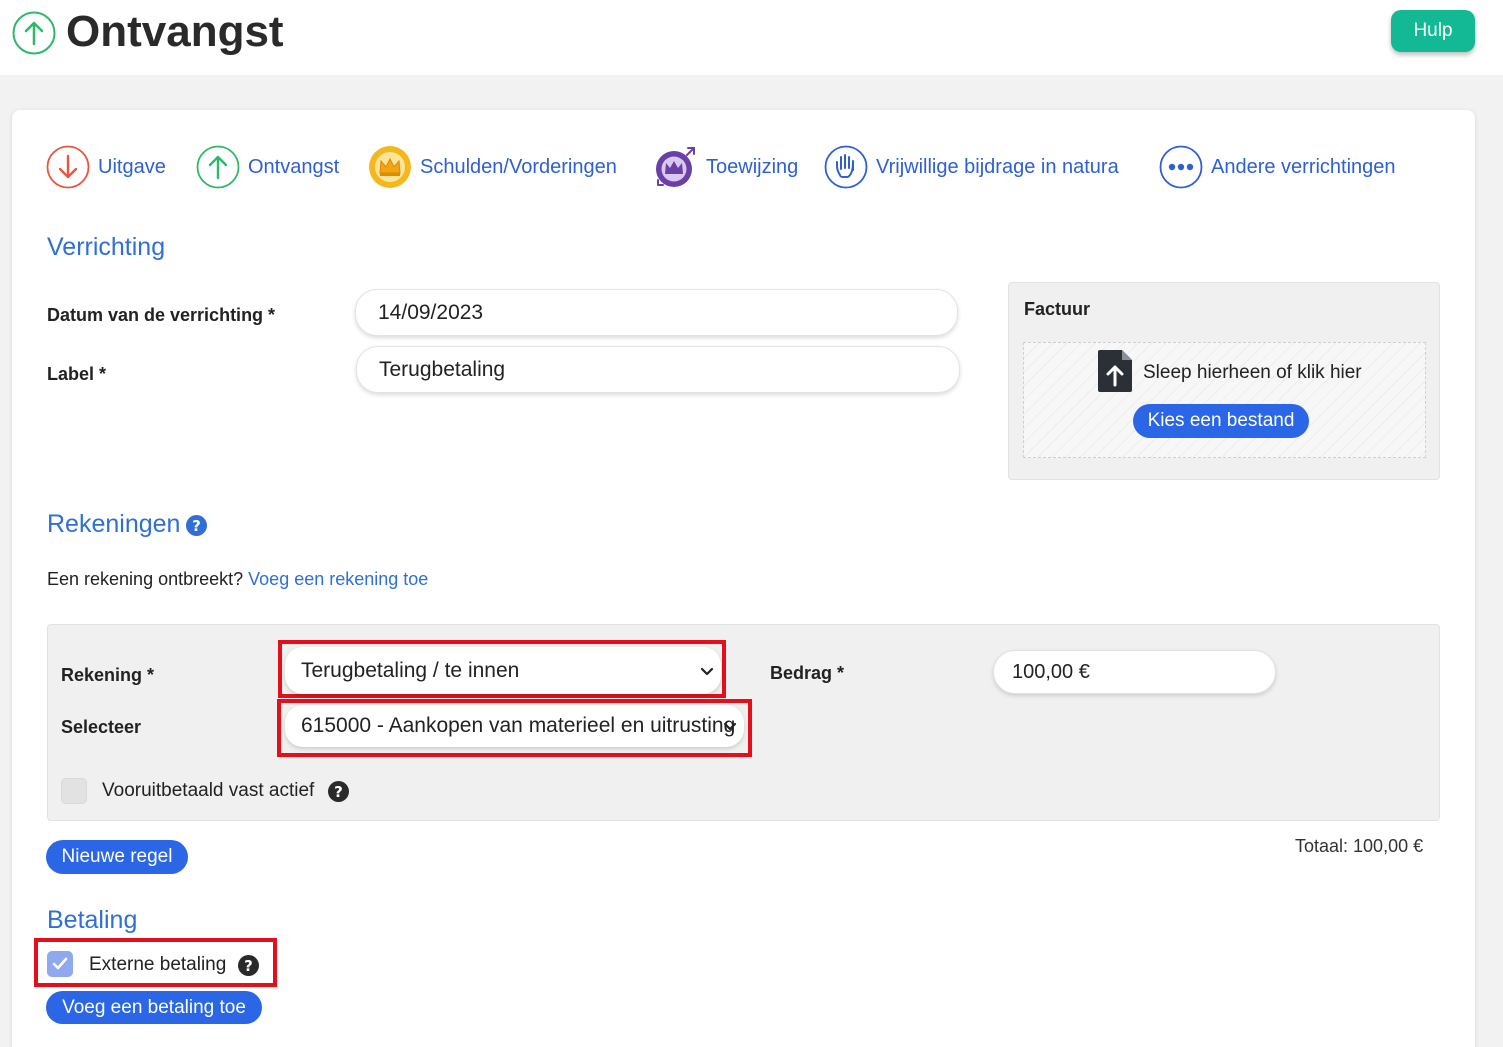  I want to click on checkmark-icon, so click(60, 963).